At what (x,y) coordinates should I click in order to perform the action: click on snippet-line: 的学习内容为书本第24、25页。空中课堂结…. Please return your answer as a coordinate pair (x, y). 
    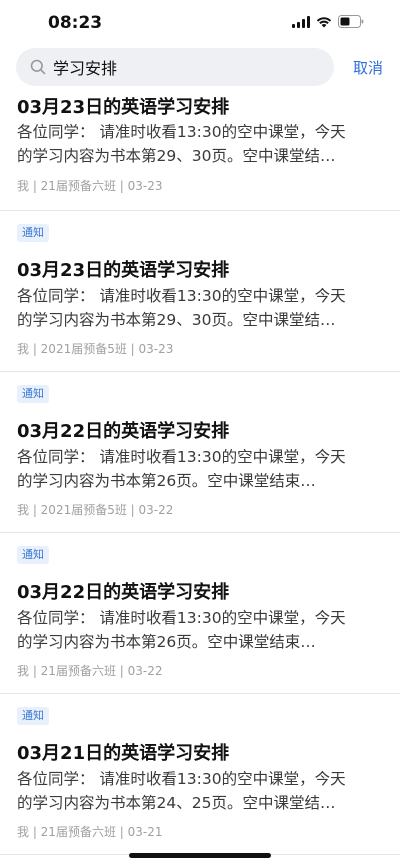
    Looking at the image, I should click on (176, 803).